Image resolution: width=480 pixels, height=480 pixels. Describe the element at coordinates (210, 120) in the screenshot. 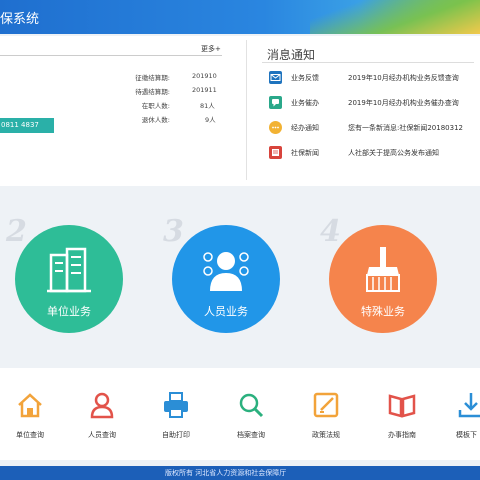

I see `stat-value: 9人` at that location.